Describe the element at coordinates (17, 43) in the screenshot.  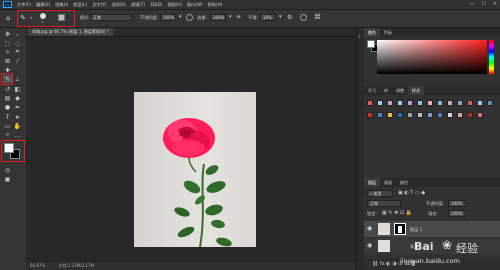
I see `lasso-tool-icon: ◌` at that location.